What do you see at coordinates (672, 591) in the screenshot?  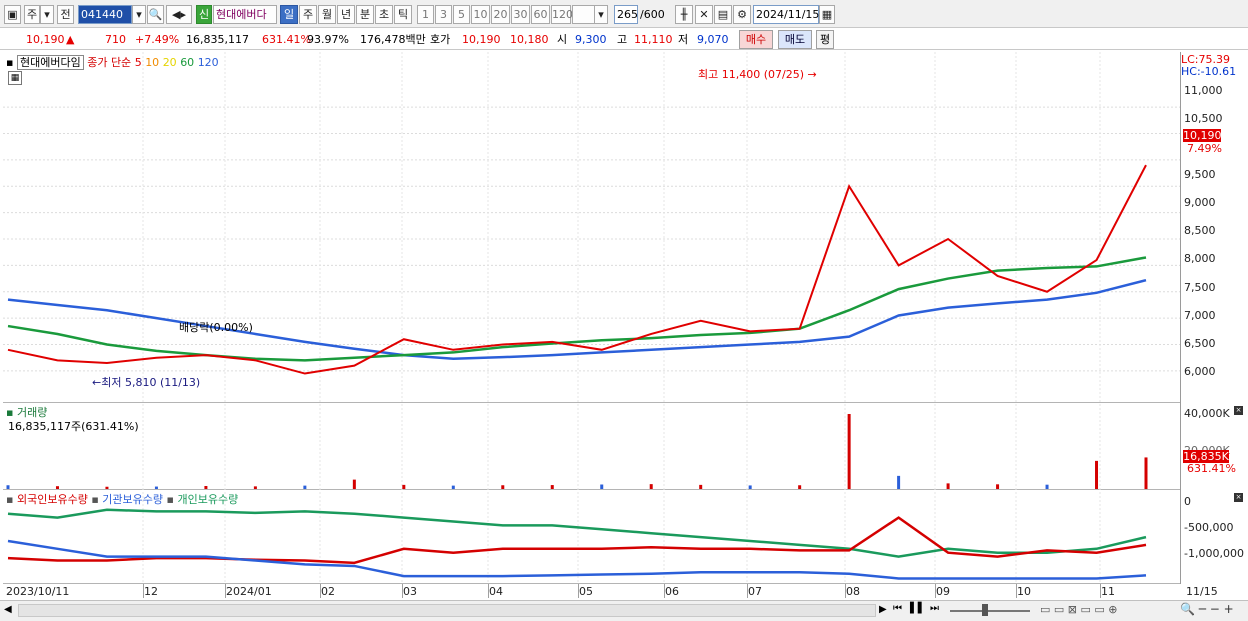 I see `x-tick: 06` at bounding box center [672, 591].